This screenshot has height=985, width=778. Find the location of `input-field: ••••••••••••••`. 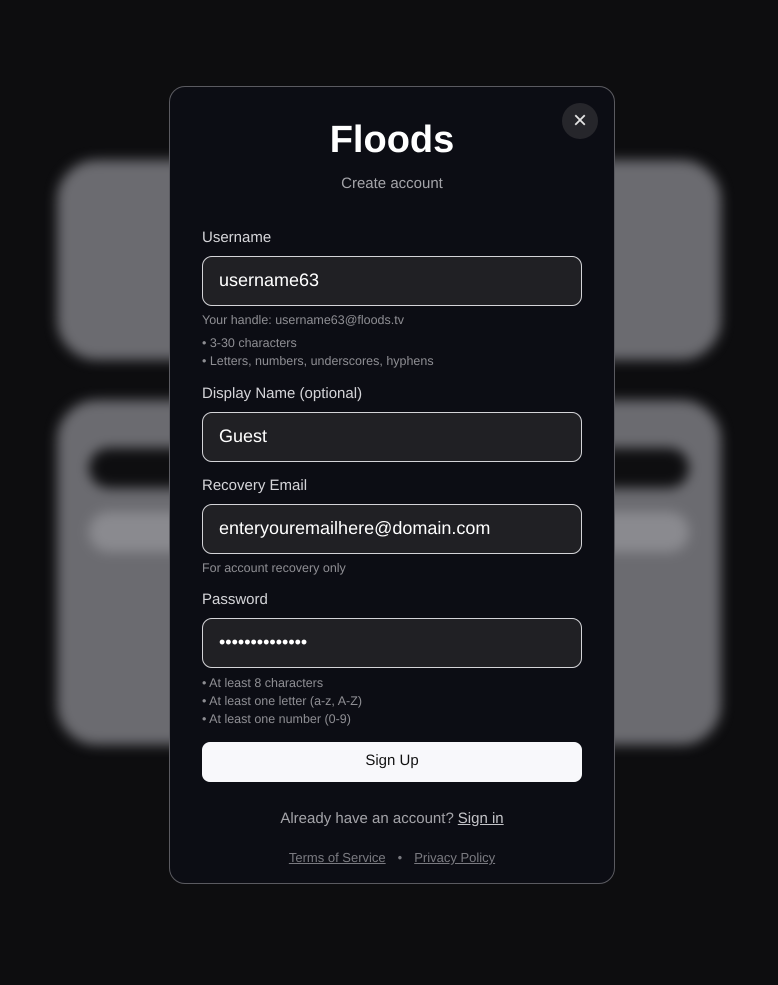

input-field: •••••••••••••• is located at coordinates (392, 643).